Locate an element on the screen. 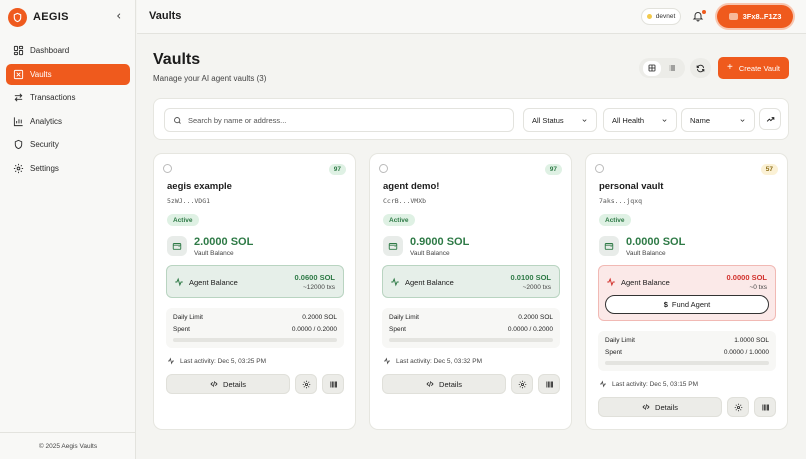  agent-tx-estimate: ~12000 txs is located at coordinates (319, 287).